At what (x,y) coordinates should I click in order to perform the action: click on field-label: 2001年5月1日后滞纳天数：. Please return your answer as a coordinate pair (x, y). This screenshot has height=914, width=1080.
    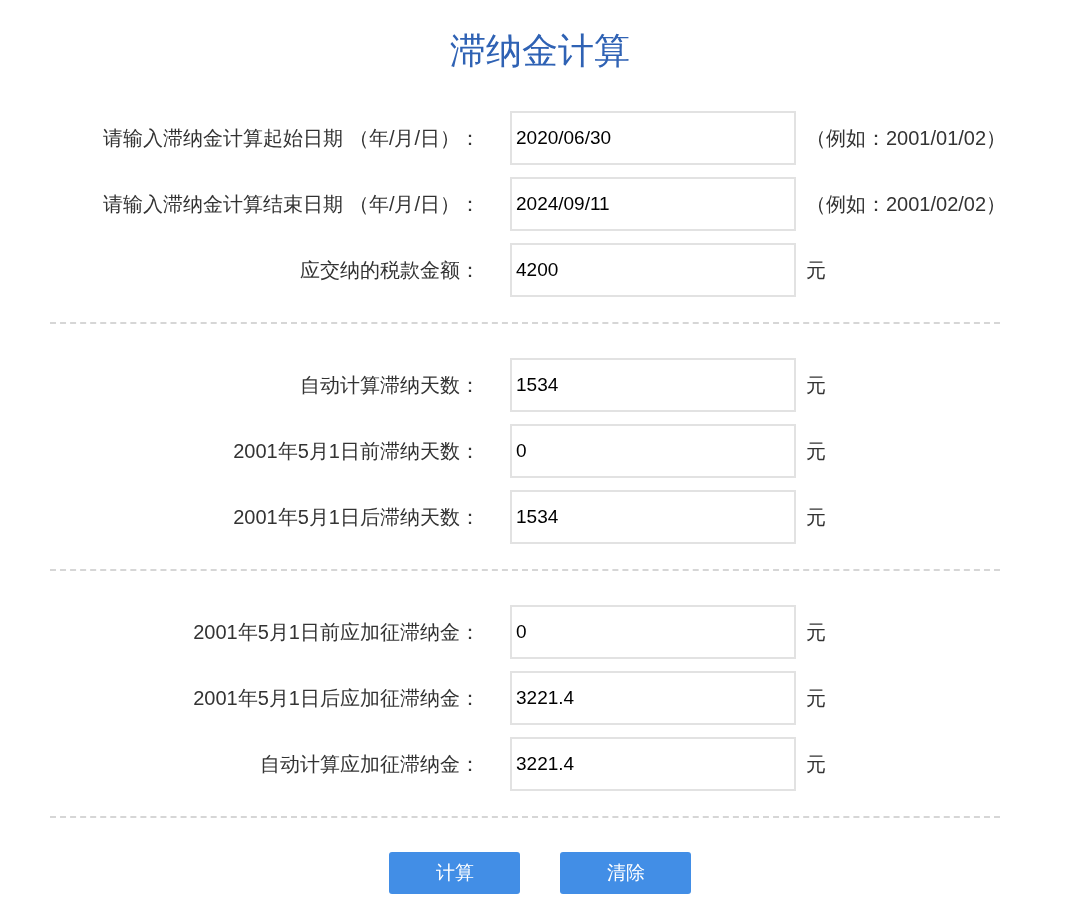
    Looking at the image, I should click on (356, 517).